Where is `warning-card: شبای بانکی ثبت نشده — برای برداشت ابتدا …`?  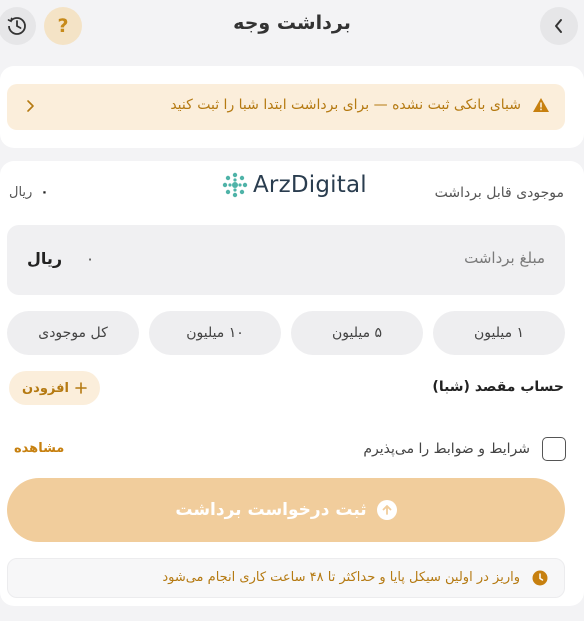 warning-card: شبای بانکی ثبت نشده — برای برداشت ابتدا … is located at coordinates (292, 107).